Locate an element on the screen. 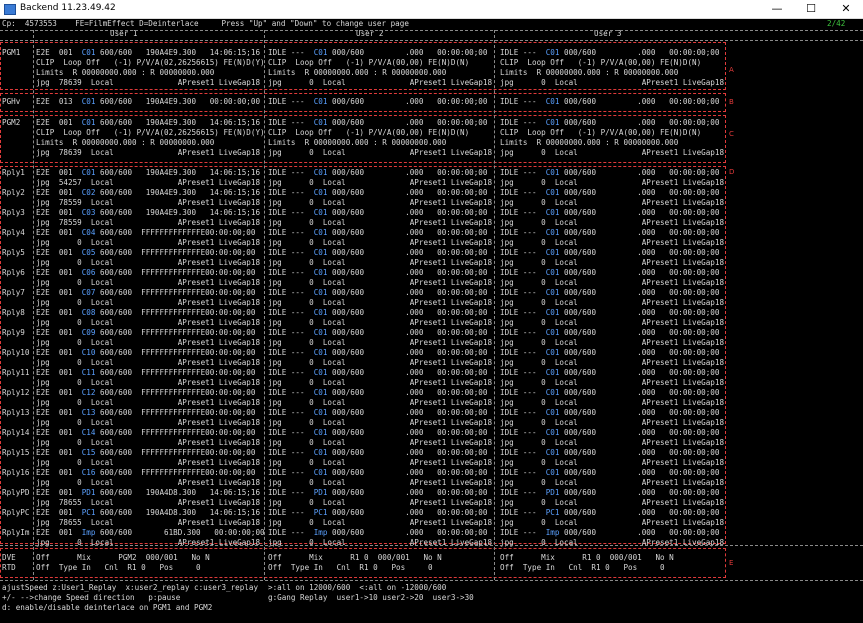  page-indicator: 2/42 is located at coordinates (836, 23).